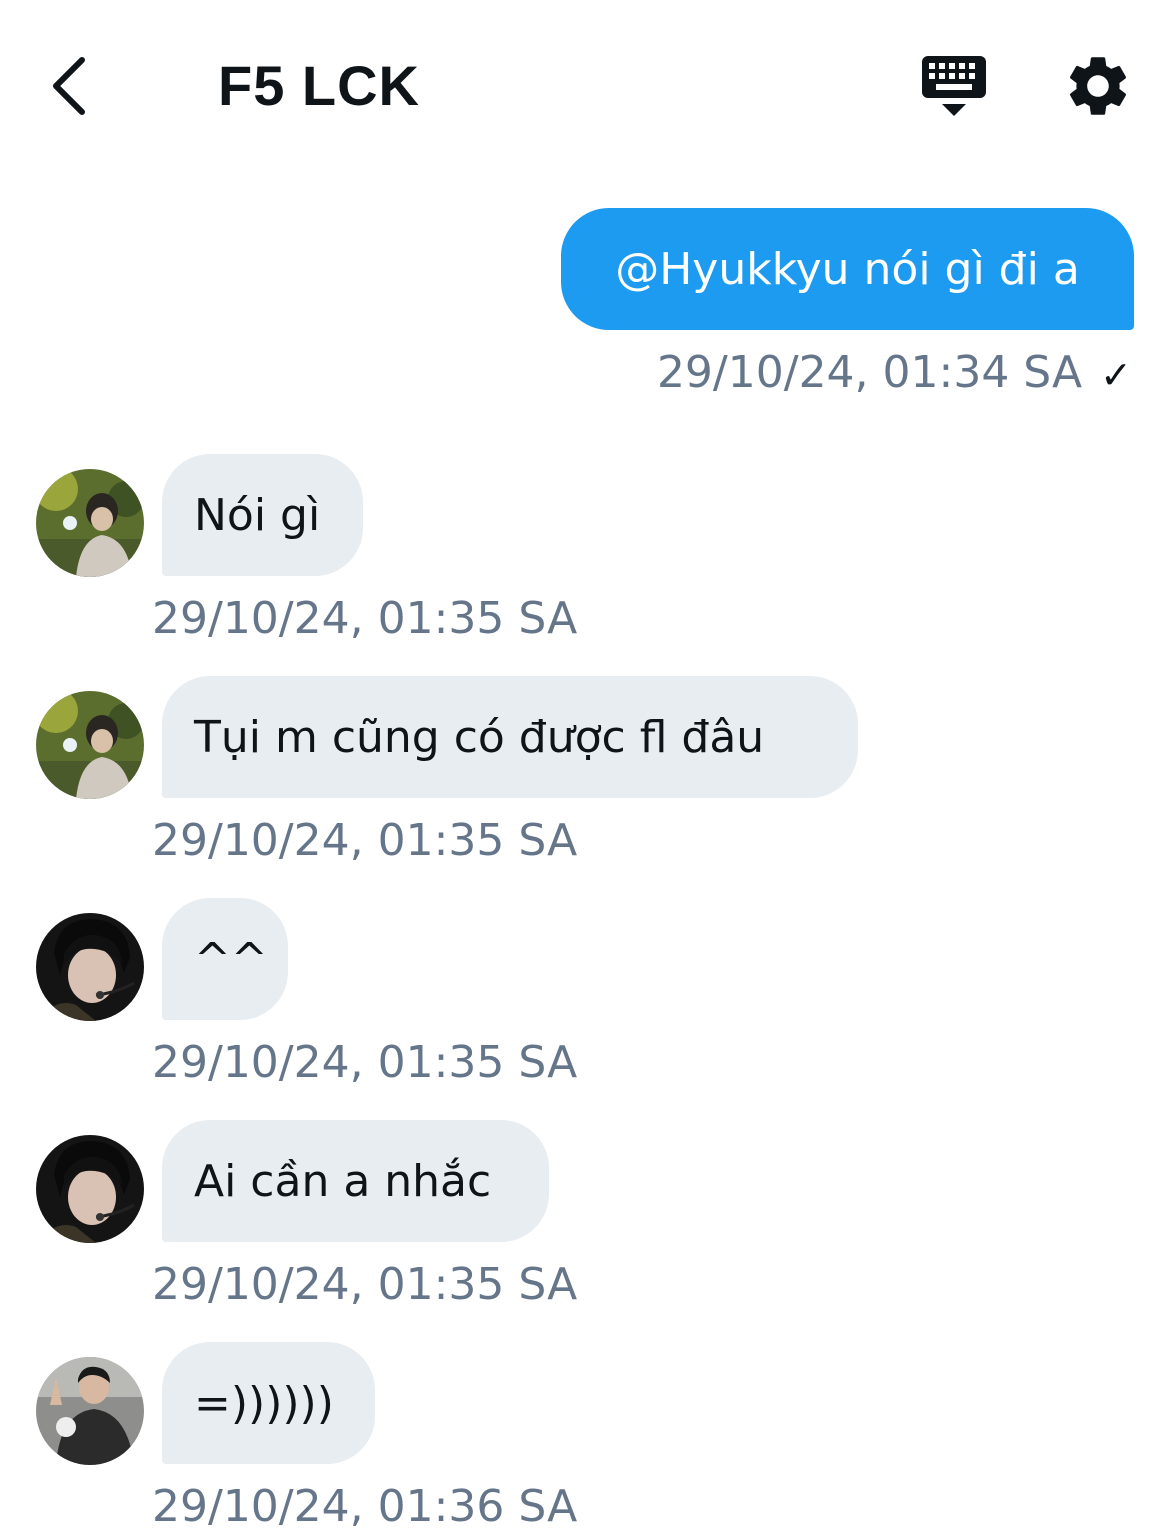 The image size is (1170, 1534). What do you see at coordinates (343, 1181) in the screenshot?
I see `message-text: Ai cần a nhắc` at bounding box center [343, 1181].